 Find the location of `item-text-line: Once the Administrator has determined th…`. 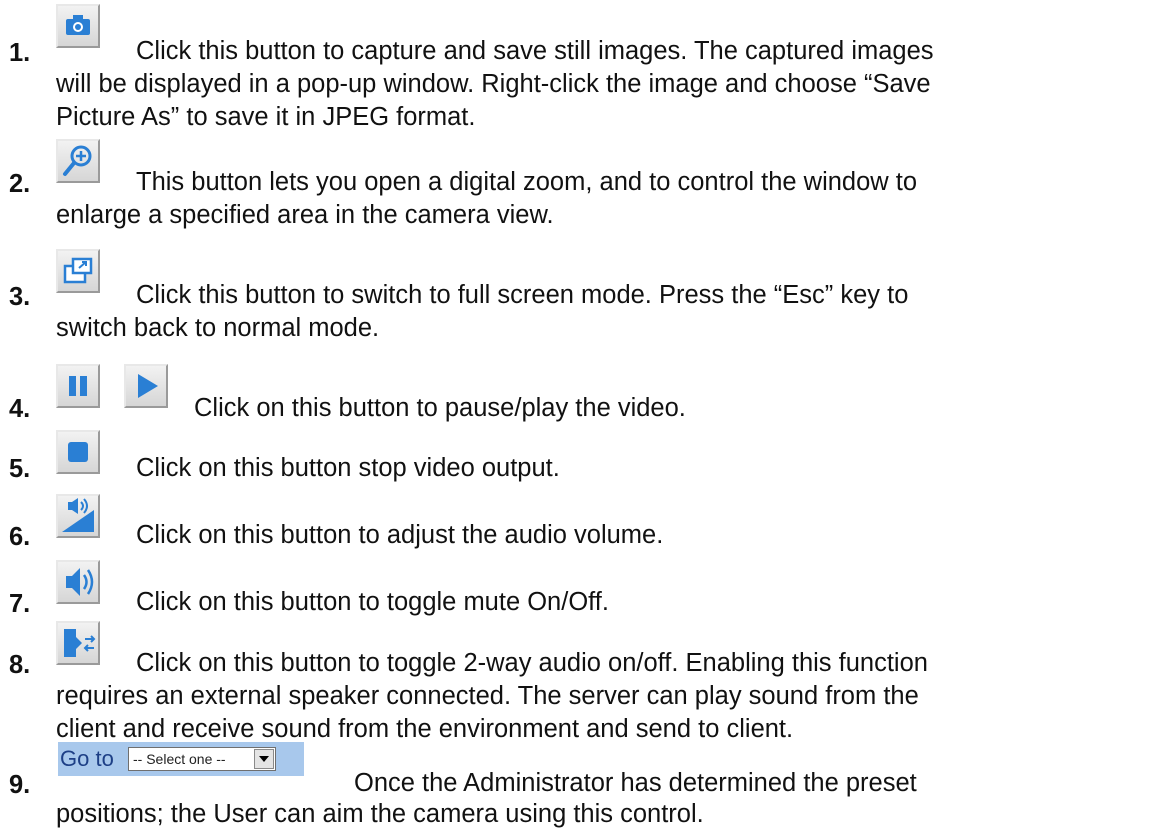

item-text-line: Once the Administrator has determined th… is located at coordinates (635, 783).